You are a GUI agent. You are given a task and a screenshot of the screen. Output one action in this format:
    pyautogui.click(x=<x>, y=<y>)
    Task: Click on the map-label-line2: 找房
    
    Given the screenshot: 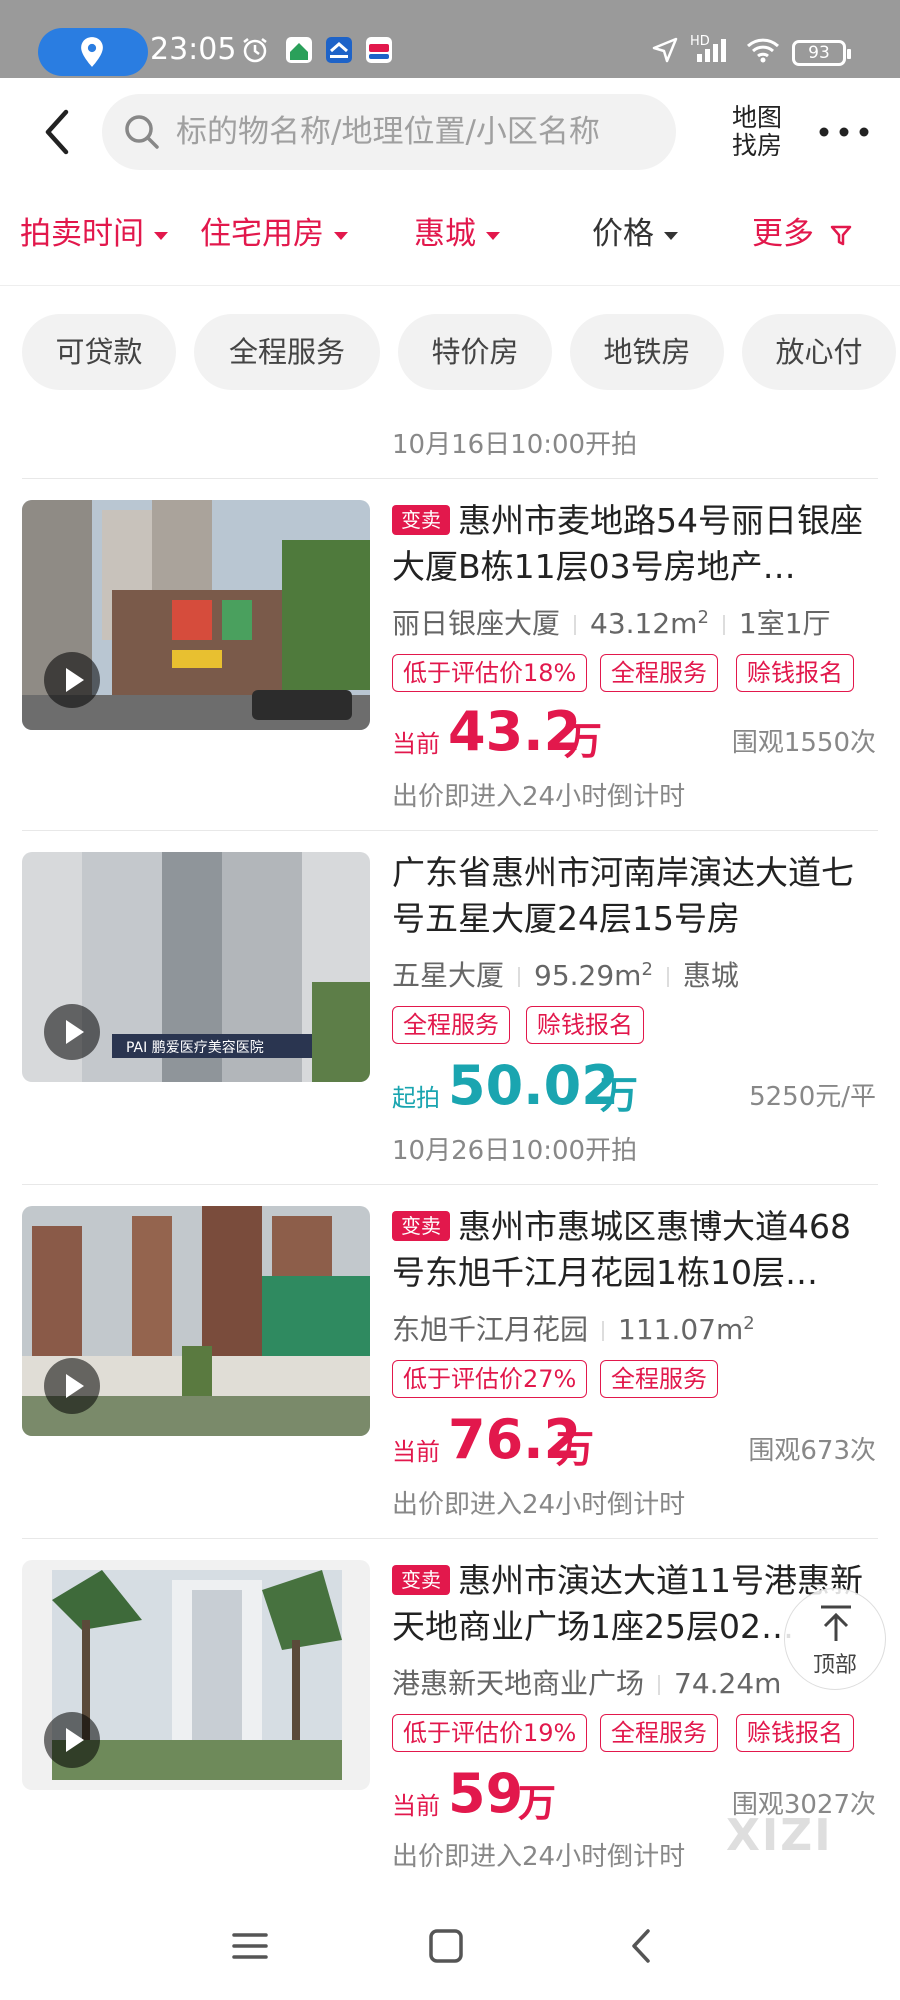 What is the action you would take?
    pyautogui.click(x=756, y=145)
    